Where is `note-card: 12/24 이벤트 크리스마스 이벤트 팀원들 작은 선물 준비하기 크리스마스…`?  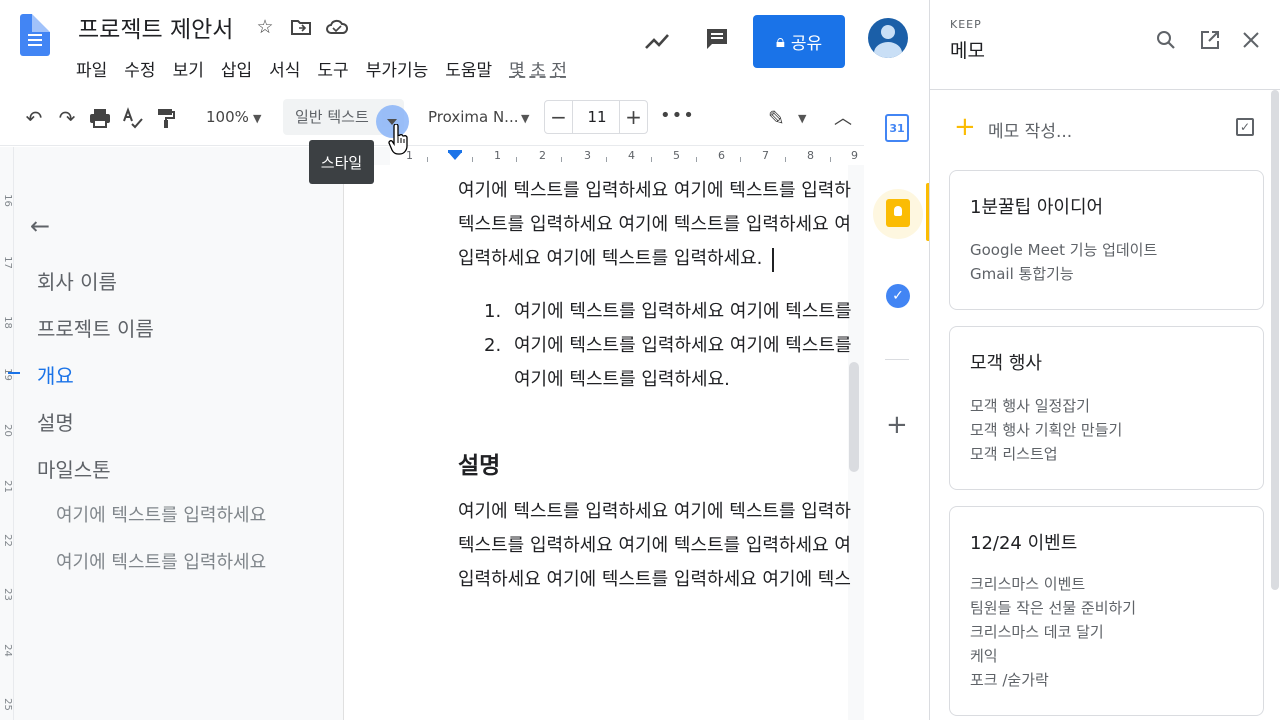 note-card: 12/24 이벤트 크리스마스 이벤트 팀원들 작은 선물 준비하기 크리스마스… is located at coordinates (1106, 611).